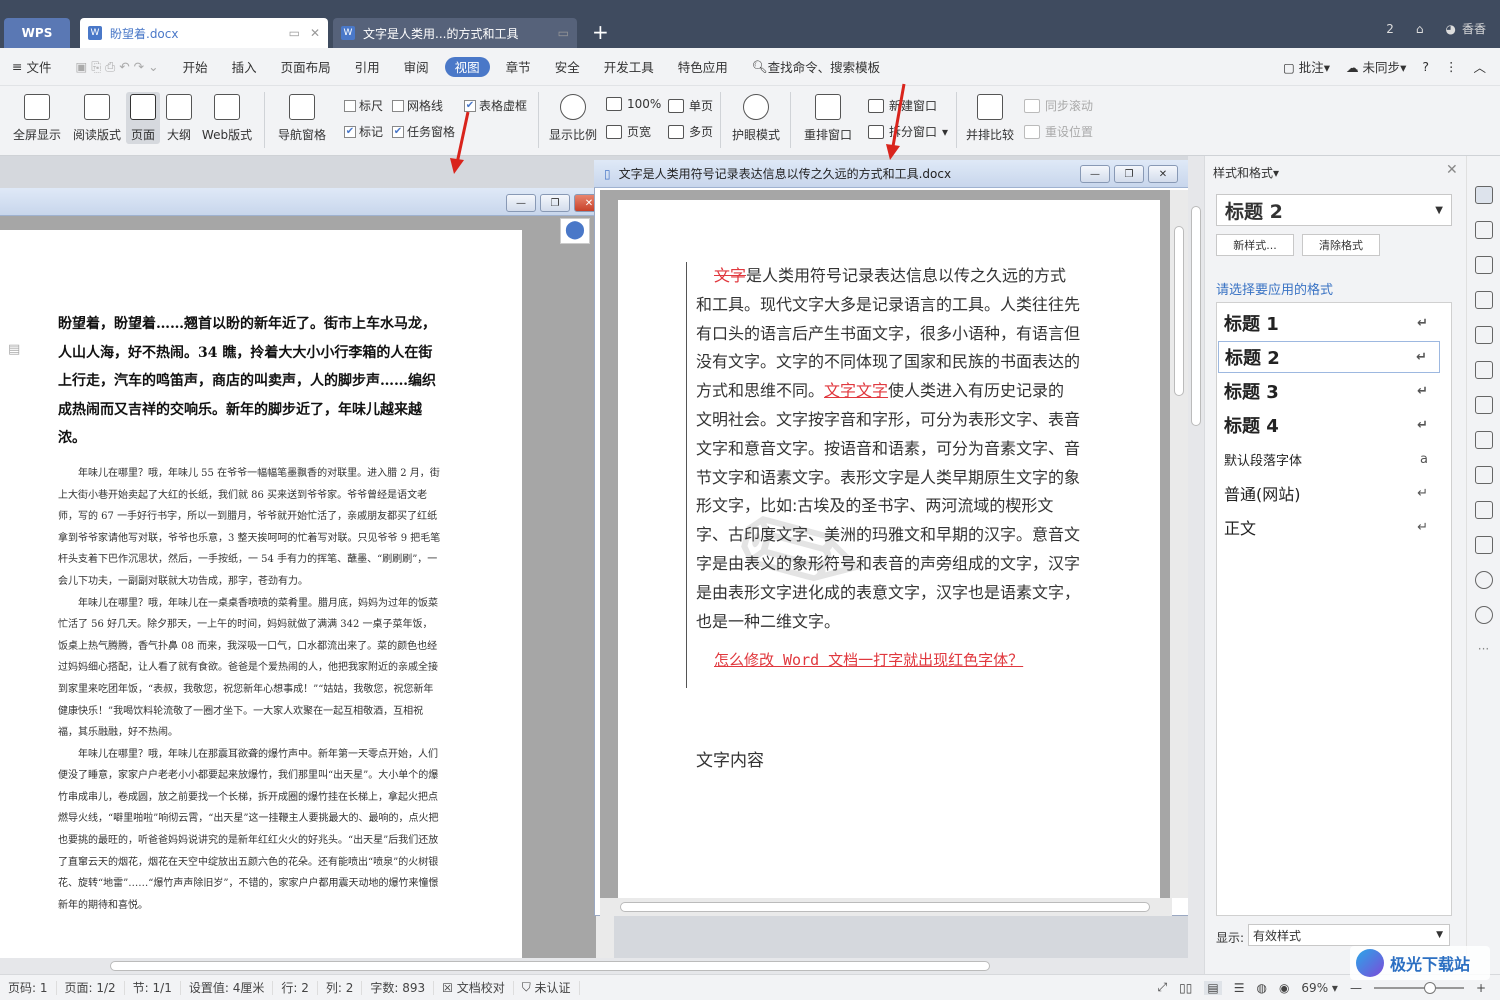  Describe the element at coordinates (179, 118) in the screenshot. I see `outline-button: 大纲` at that location.